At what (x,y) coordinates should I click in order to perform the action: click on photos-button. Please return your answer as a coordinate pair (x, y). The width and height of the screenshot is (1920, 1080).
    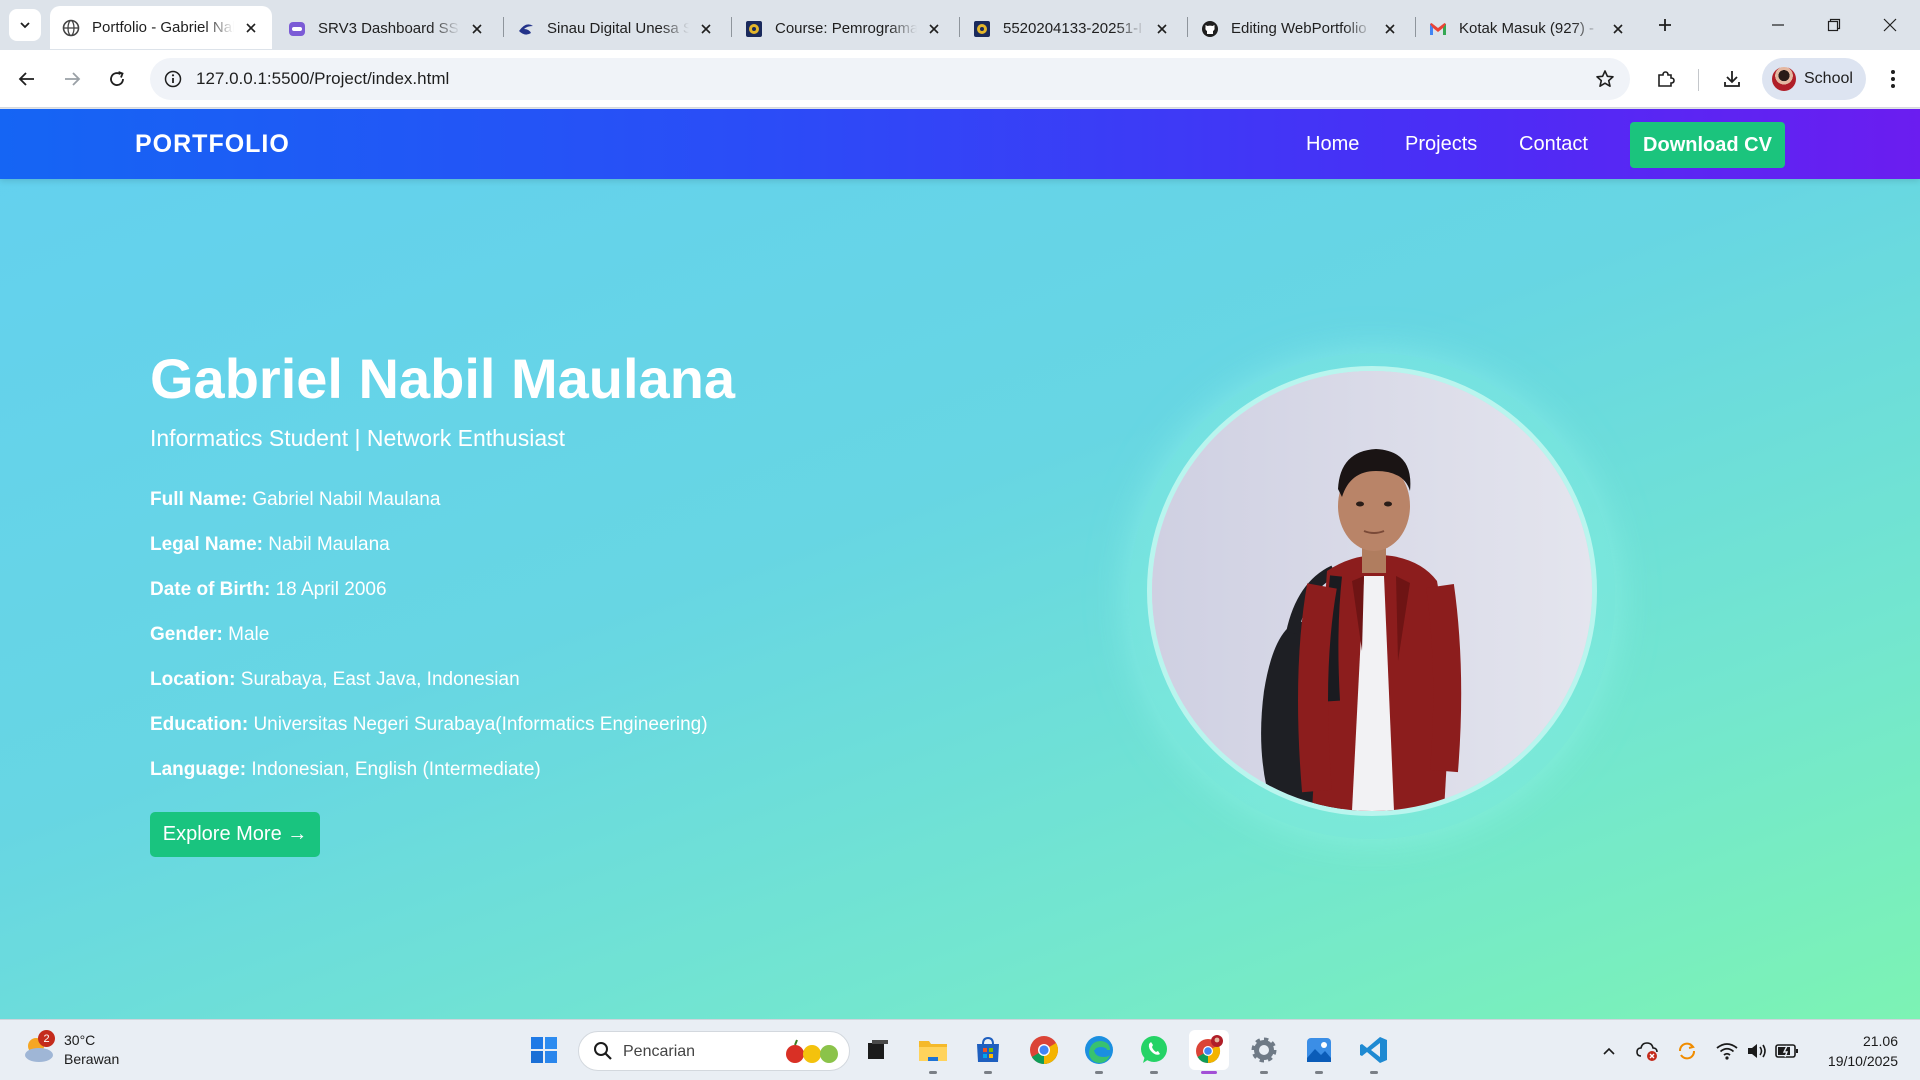
    Looking at the image, I should click on (1319, 1052).